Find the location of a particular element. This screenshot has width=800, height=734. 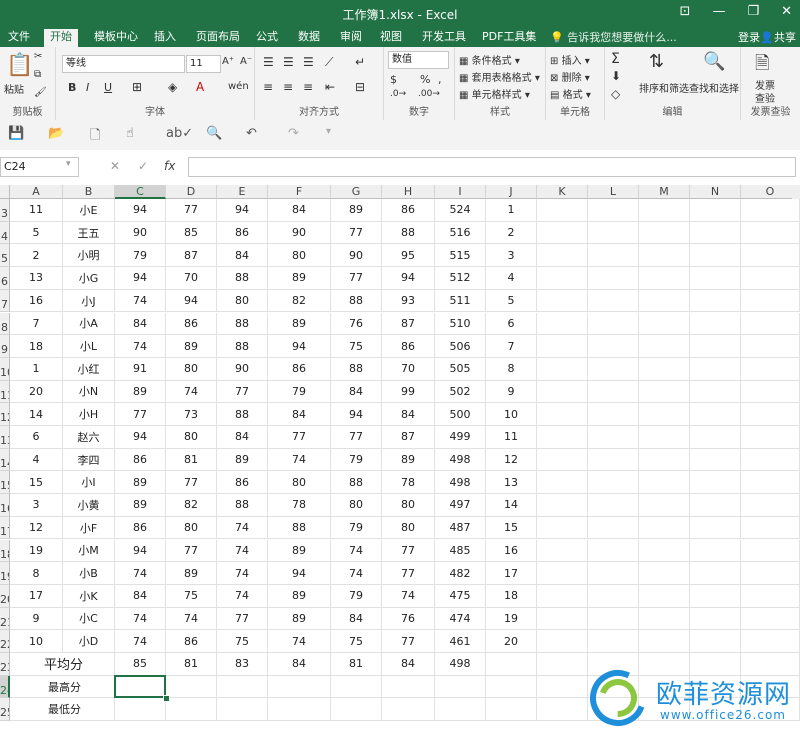

fill-handle is located at coordinates (166, 699).